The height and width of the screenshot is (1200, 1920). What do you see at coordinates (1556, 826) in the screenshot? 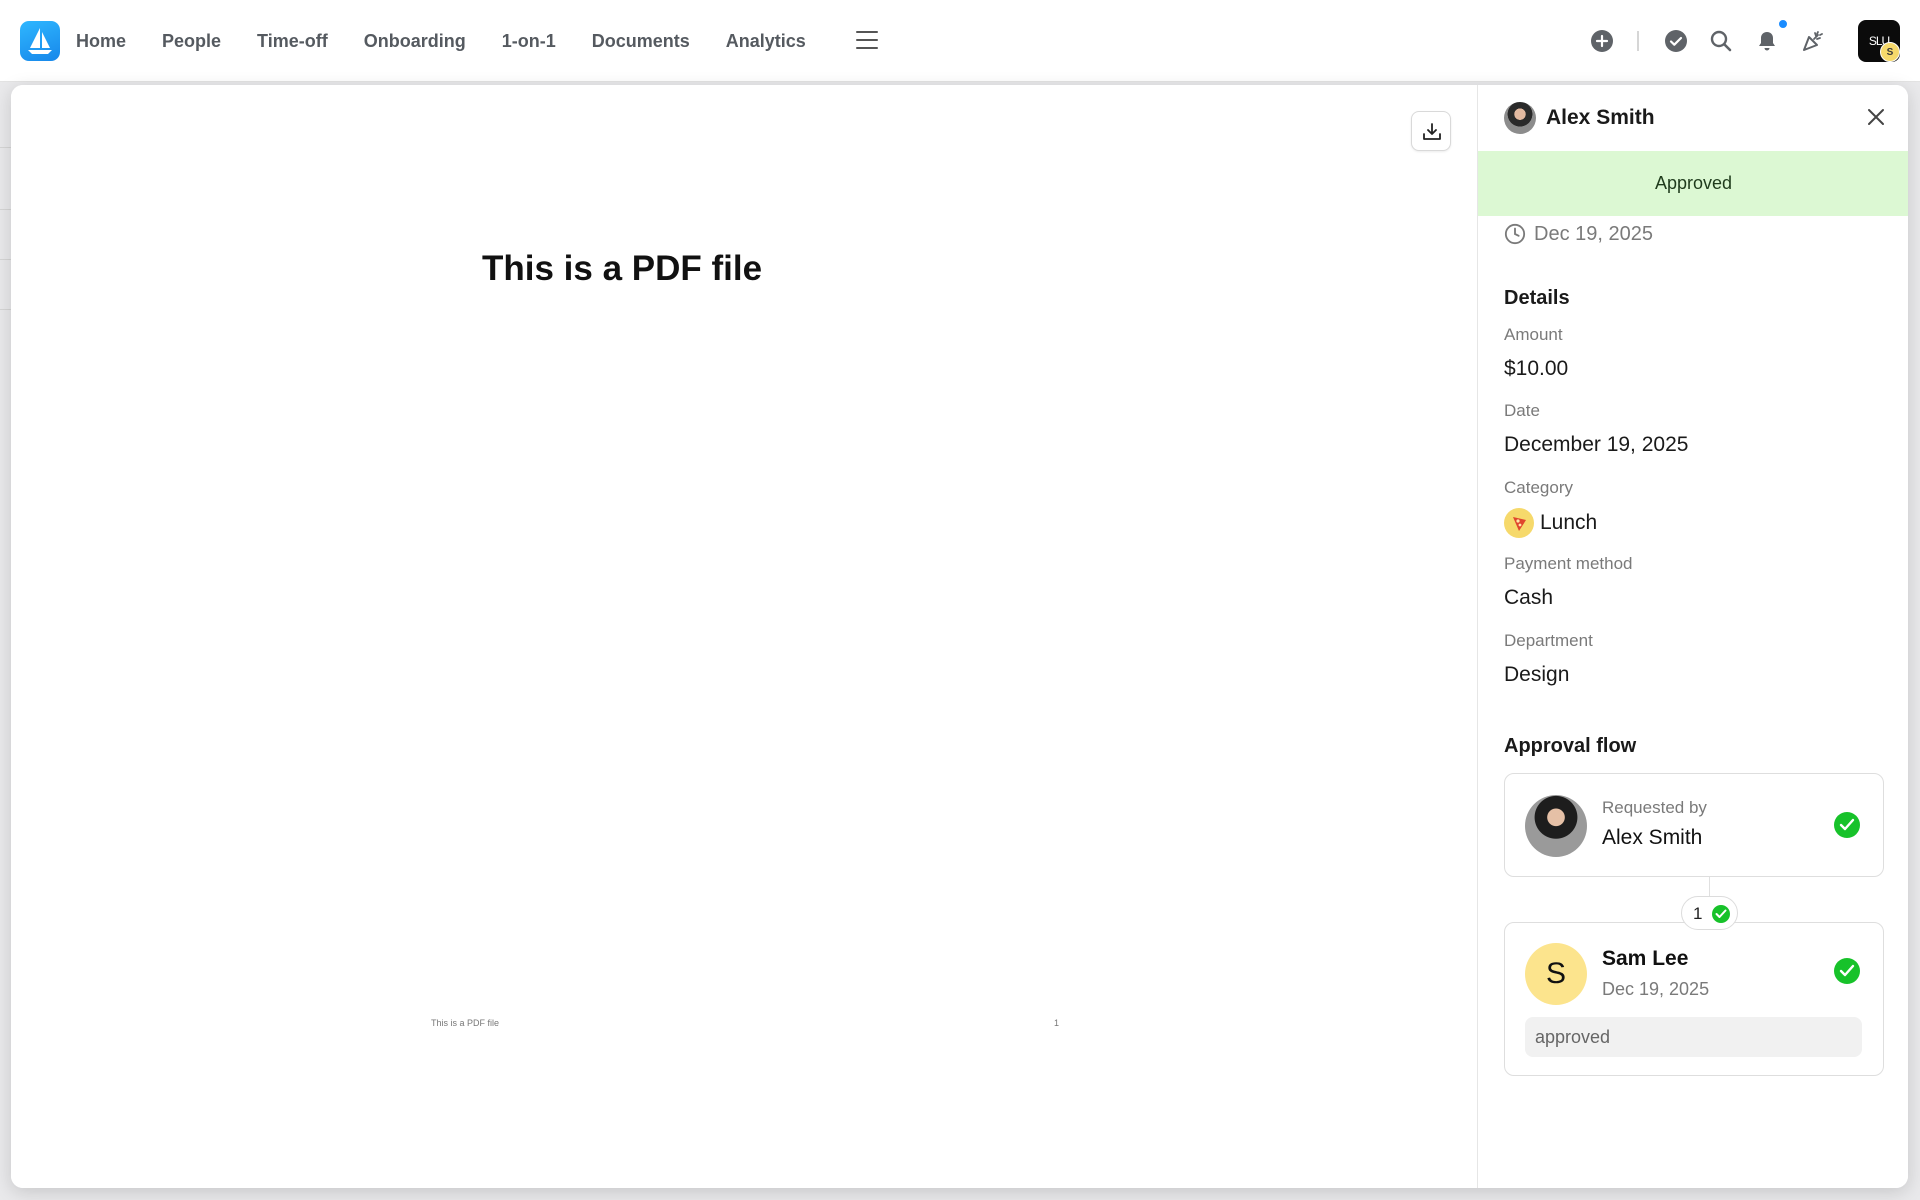
I see `requester-photo` at bounding box center [1556, 826].